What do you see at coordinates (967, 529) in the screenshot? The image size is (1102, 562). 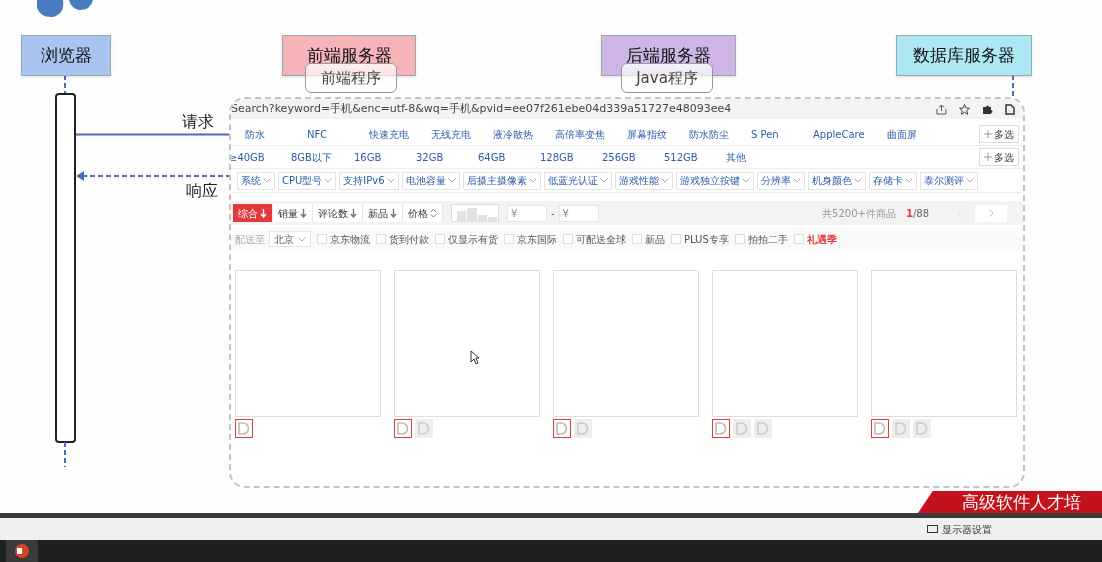 I see `status-text: 显示器设置` at bounding box center [967, 529].